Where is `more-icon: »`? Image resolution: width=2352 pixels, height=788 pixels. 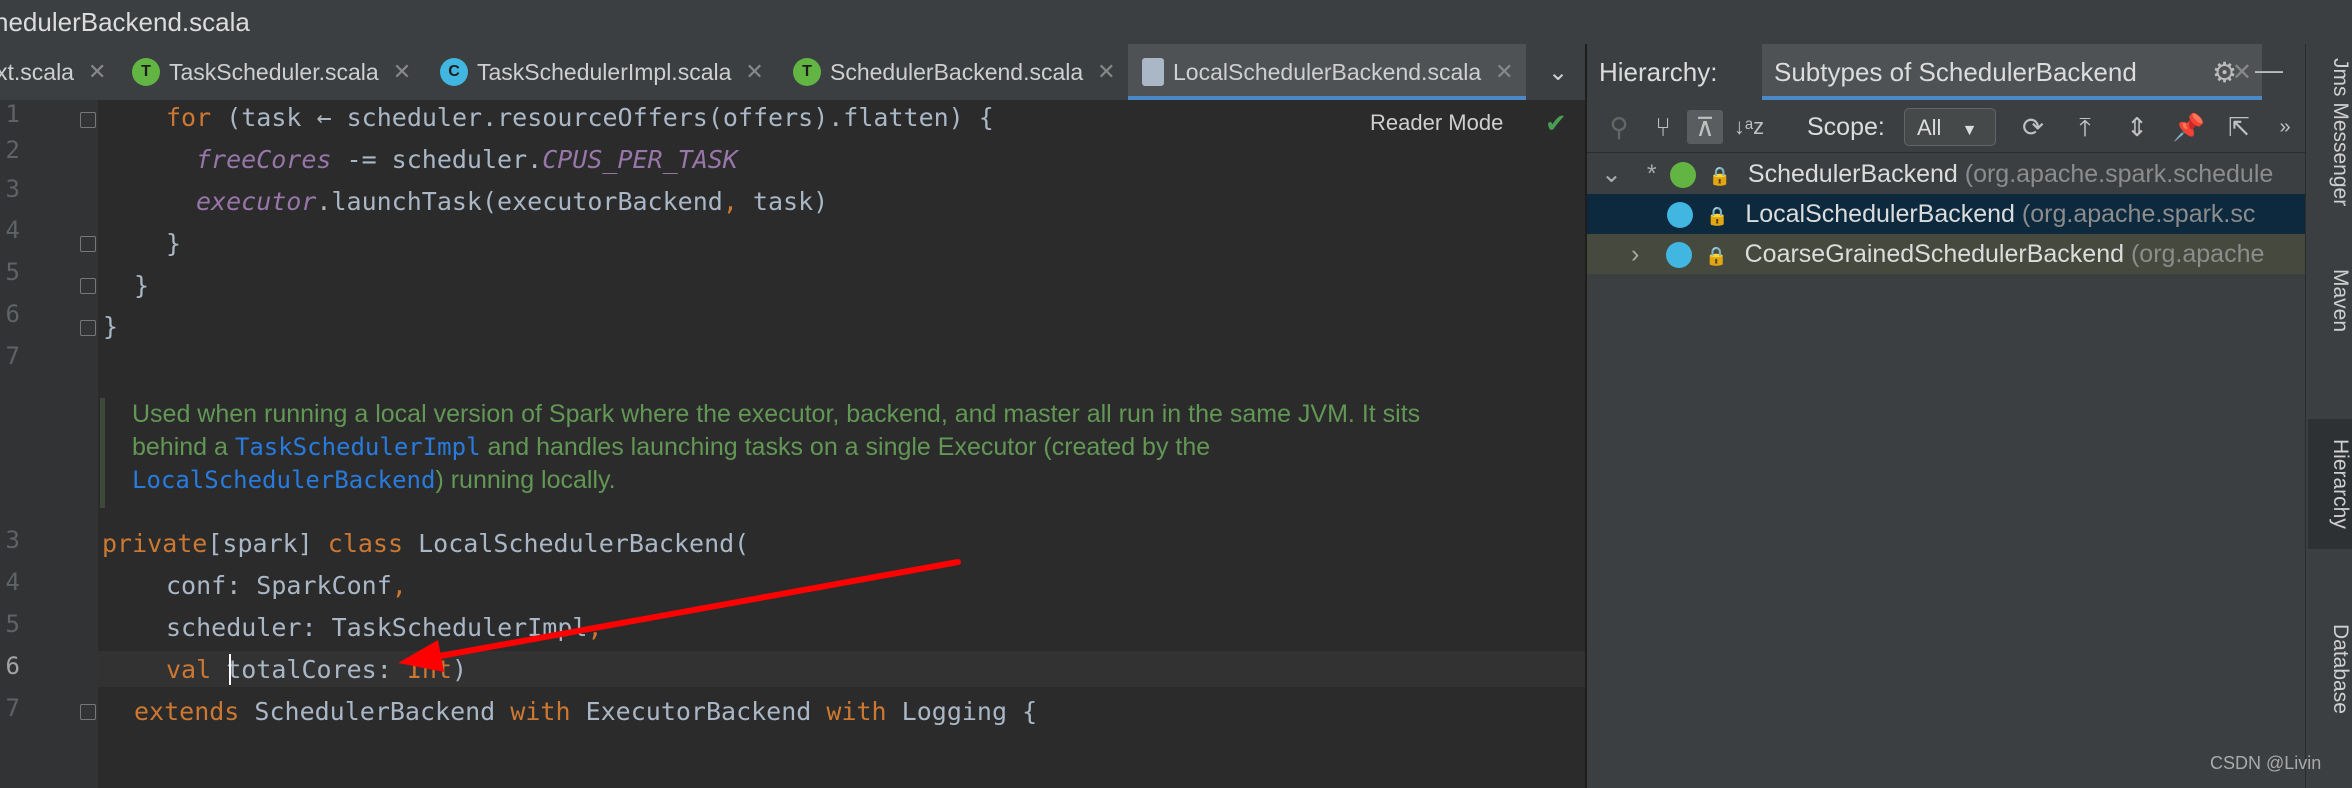
more-icon: » is located at coordinates (2285, 127).